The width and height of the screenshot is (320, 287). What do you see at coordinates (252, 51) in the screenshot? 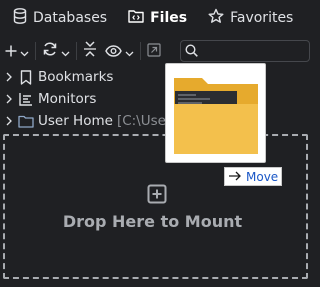
I see `search-input` at bounding box center [252, 51].